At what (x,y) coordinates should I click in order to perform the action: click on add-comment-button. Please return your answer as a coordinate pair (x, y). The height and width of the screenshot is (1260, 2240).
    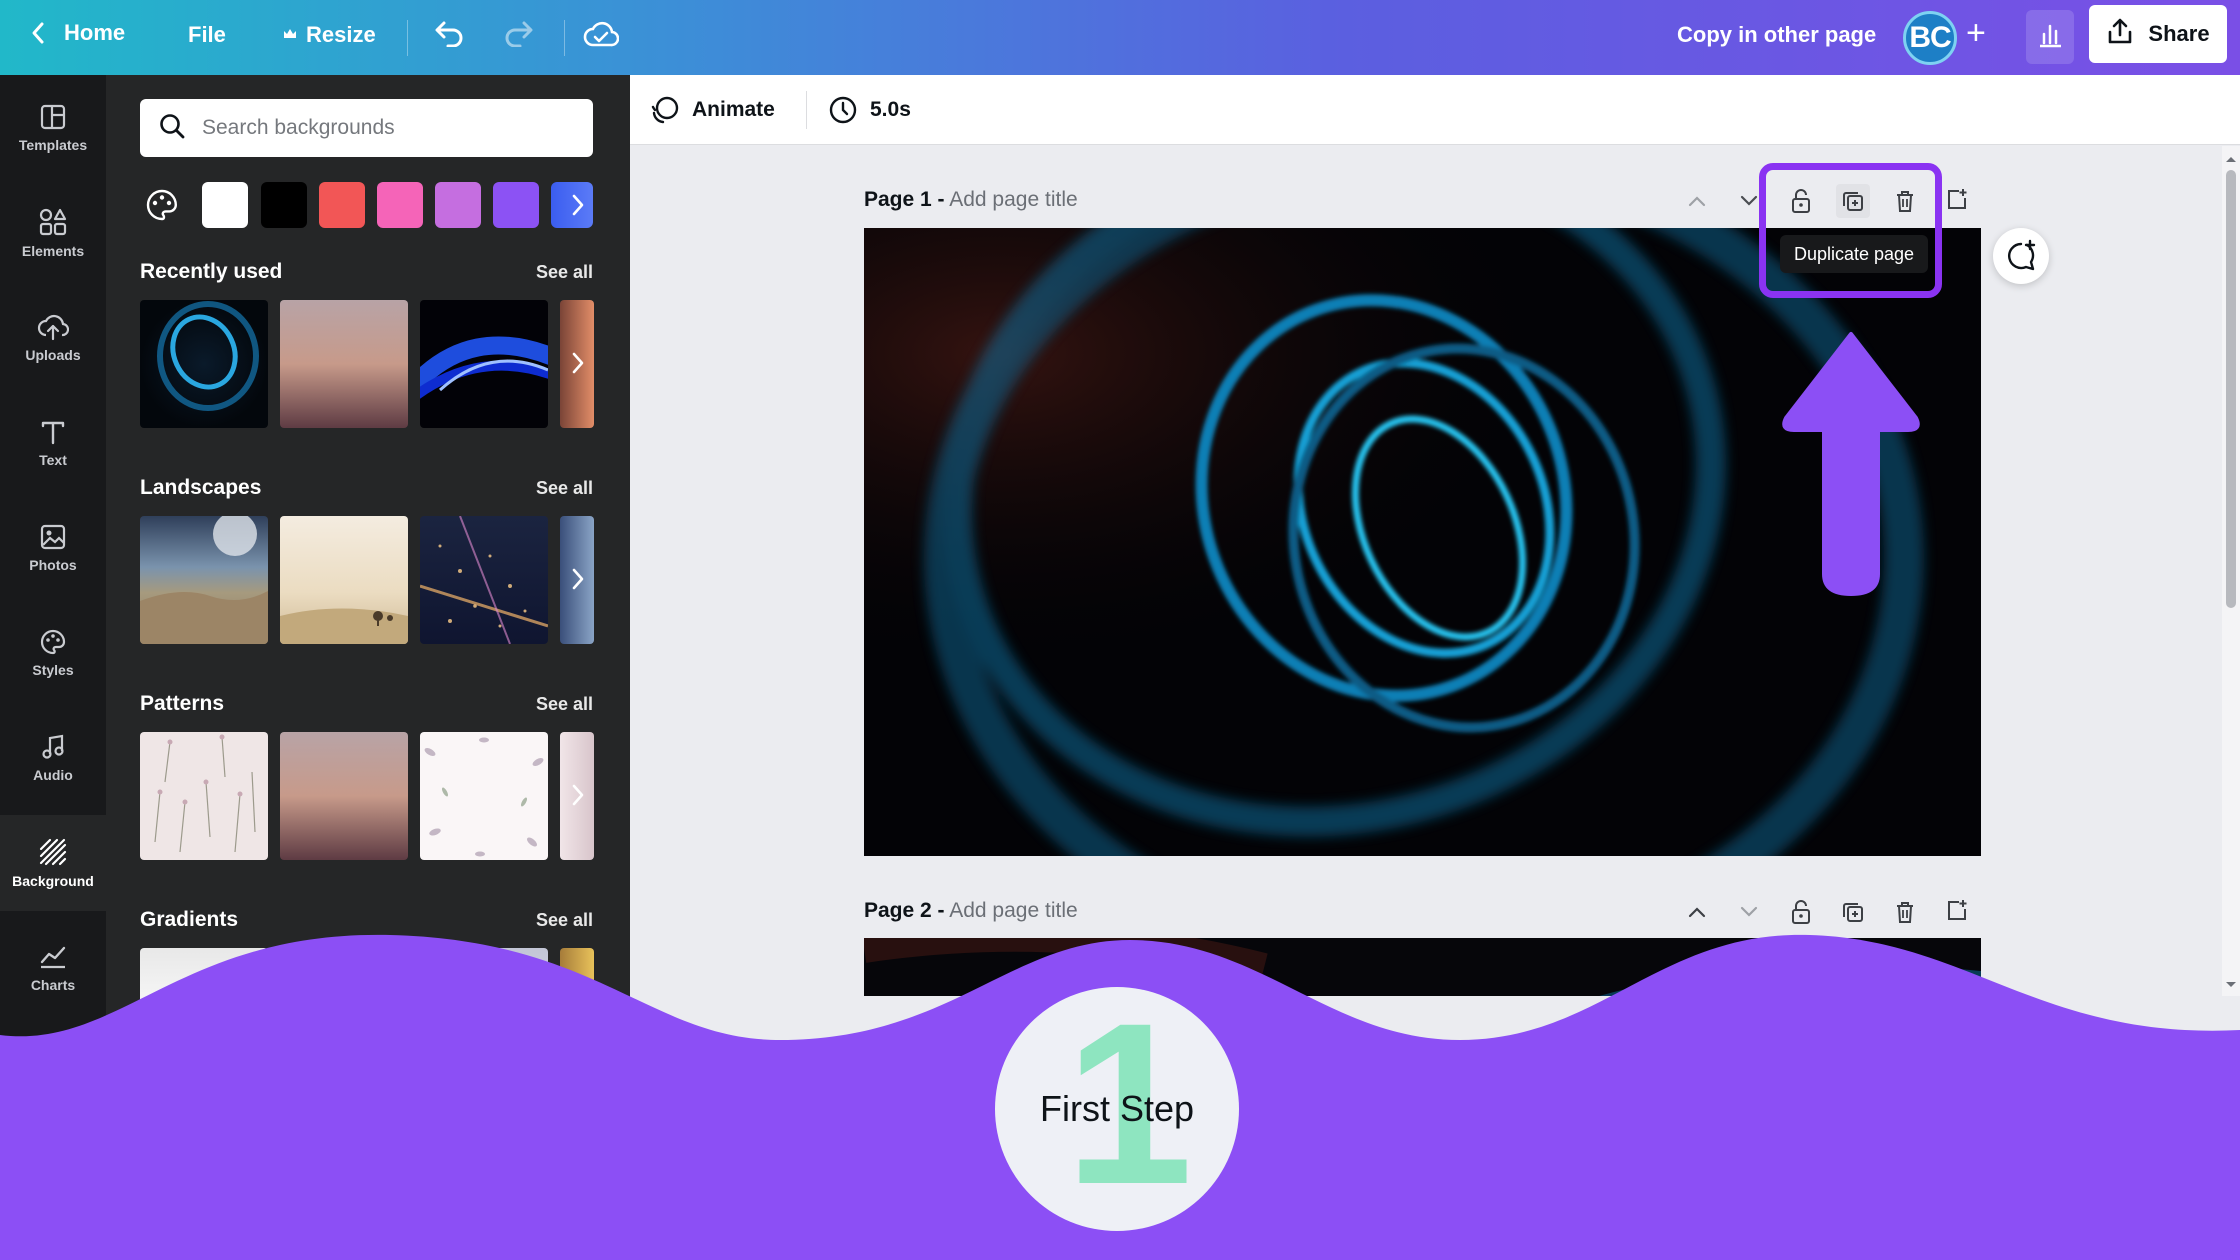
    Looking at the image, I should click on (2021, 256).